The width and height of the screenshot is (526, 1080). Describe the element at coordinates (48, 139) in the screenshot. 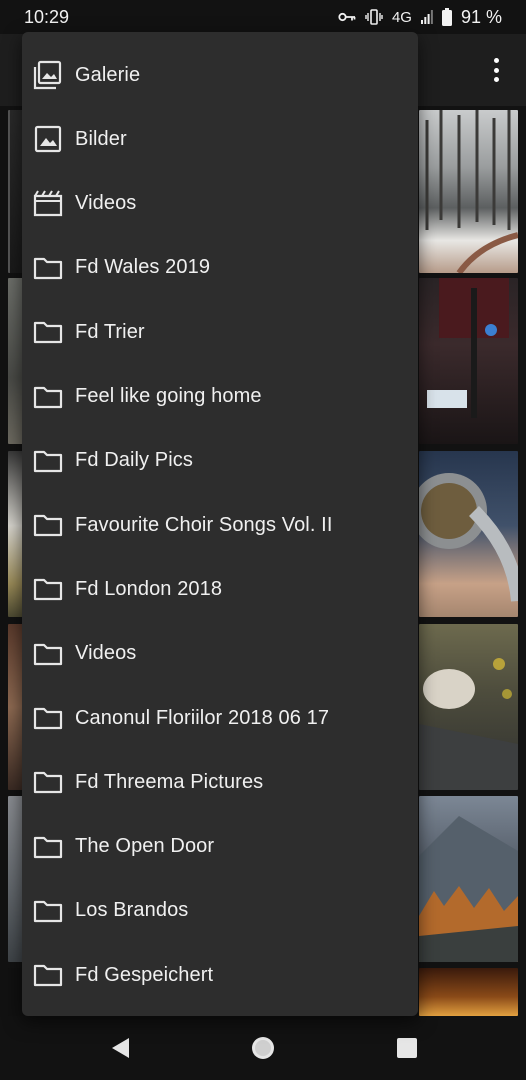

I see `image-icon` at that location.